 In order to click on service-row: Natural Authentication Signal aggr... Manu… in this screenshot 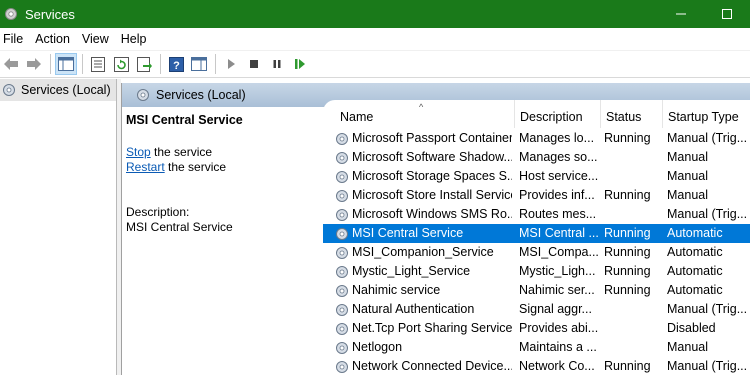, I will do `click(536, 309)`.